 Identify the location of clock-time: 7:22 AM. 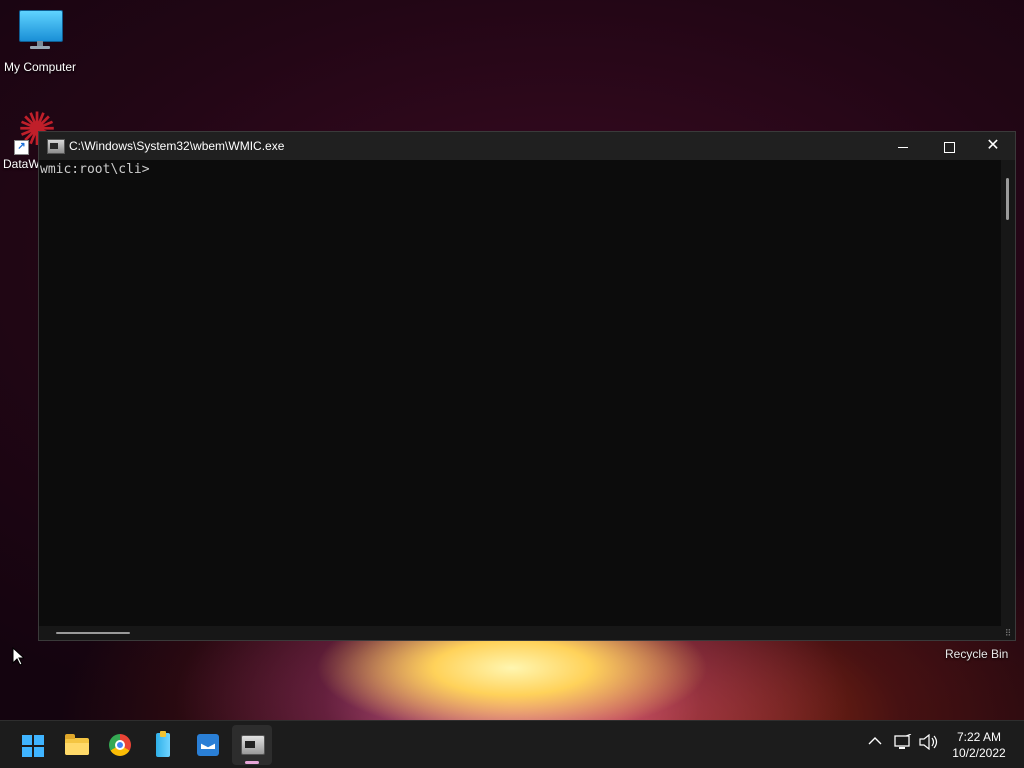
(979, 737).